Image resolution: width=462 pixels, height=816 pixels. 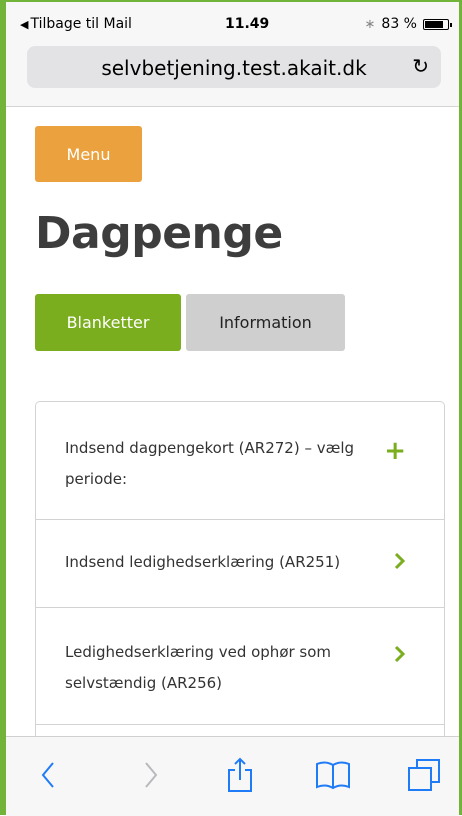 I want to click on back-icon, so click(x=48, y=775).